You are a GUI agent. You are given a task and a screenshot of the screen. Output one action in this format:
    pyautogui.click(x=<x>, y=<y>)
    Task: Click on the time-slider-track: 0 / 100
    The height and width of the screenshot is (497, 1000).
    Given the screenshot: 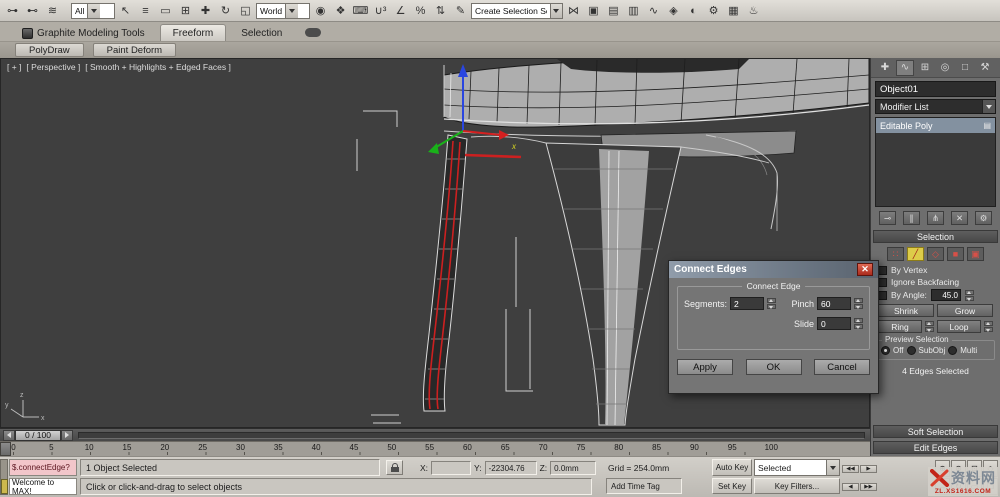 What is the action you would take?
    pyautogui.click(x=435, y=434)
    